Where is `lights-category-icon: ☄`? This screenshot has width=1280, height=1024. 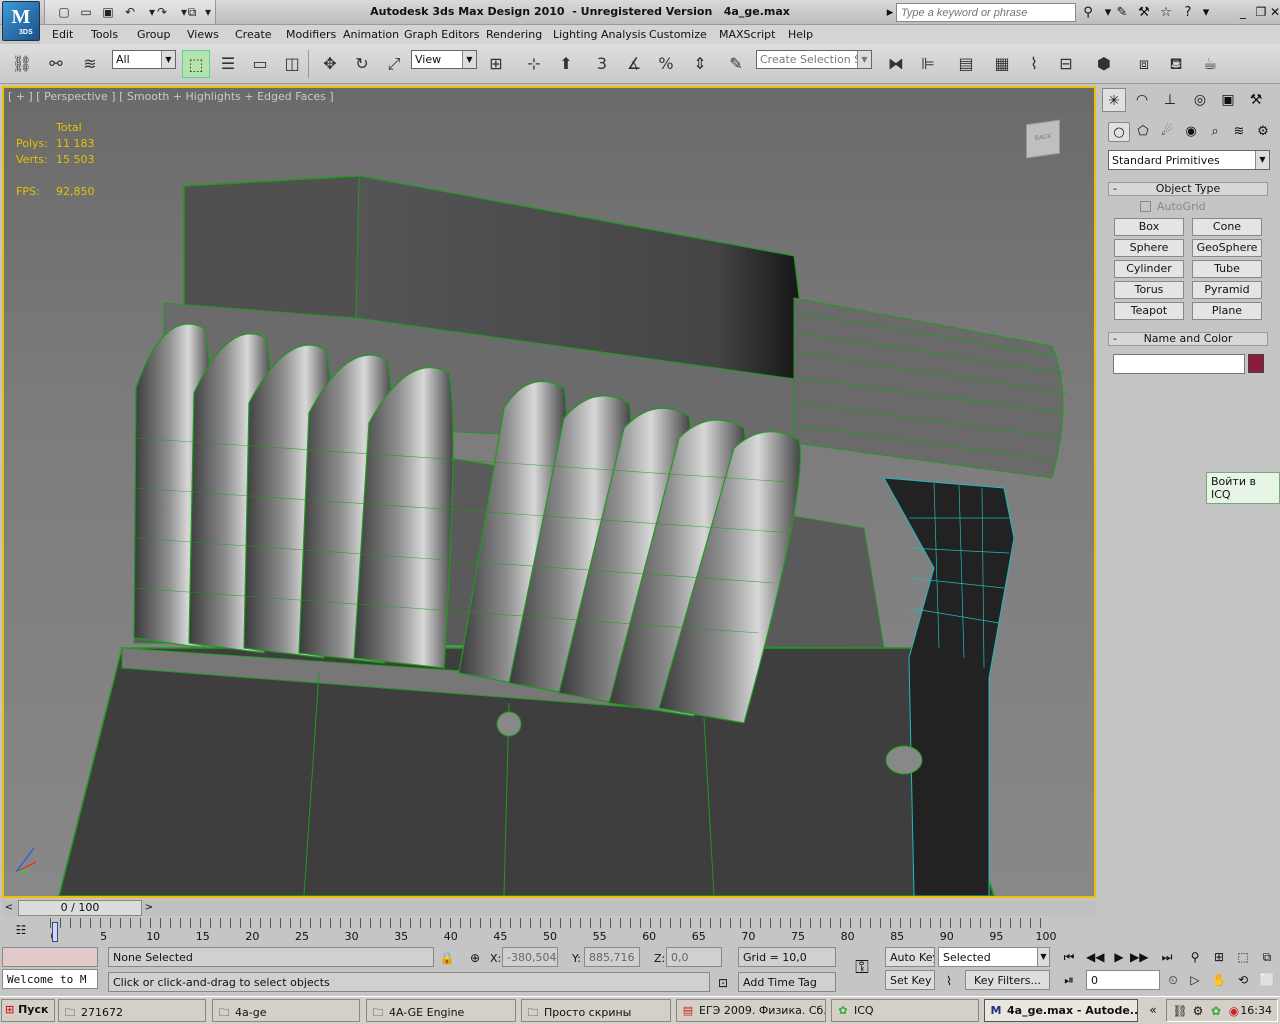
lights-category-icon: ☄ is located at coordinates (1167, 132).